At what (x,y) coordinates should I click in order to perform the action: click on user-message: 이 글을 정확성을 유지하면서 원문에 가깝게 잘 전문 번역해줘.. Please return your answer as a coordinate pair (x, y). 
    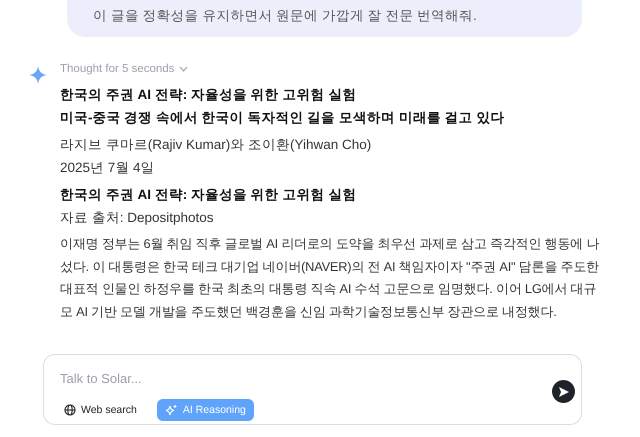
    Looking at the image, I should click on (285, 15).